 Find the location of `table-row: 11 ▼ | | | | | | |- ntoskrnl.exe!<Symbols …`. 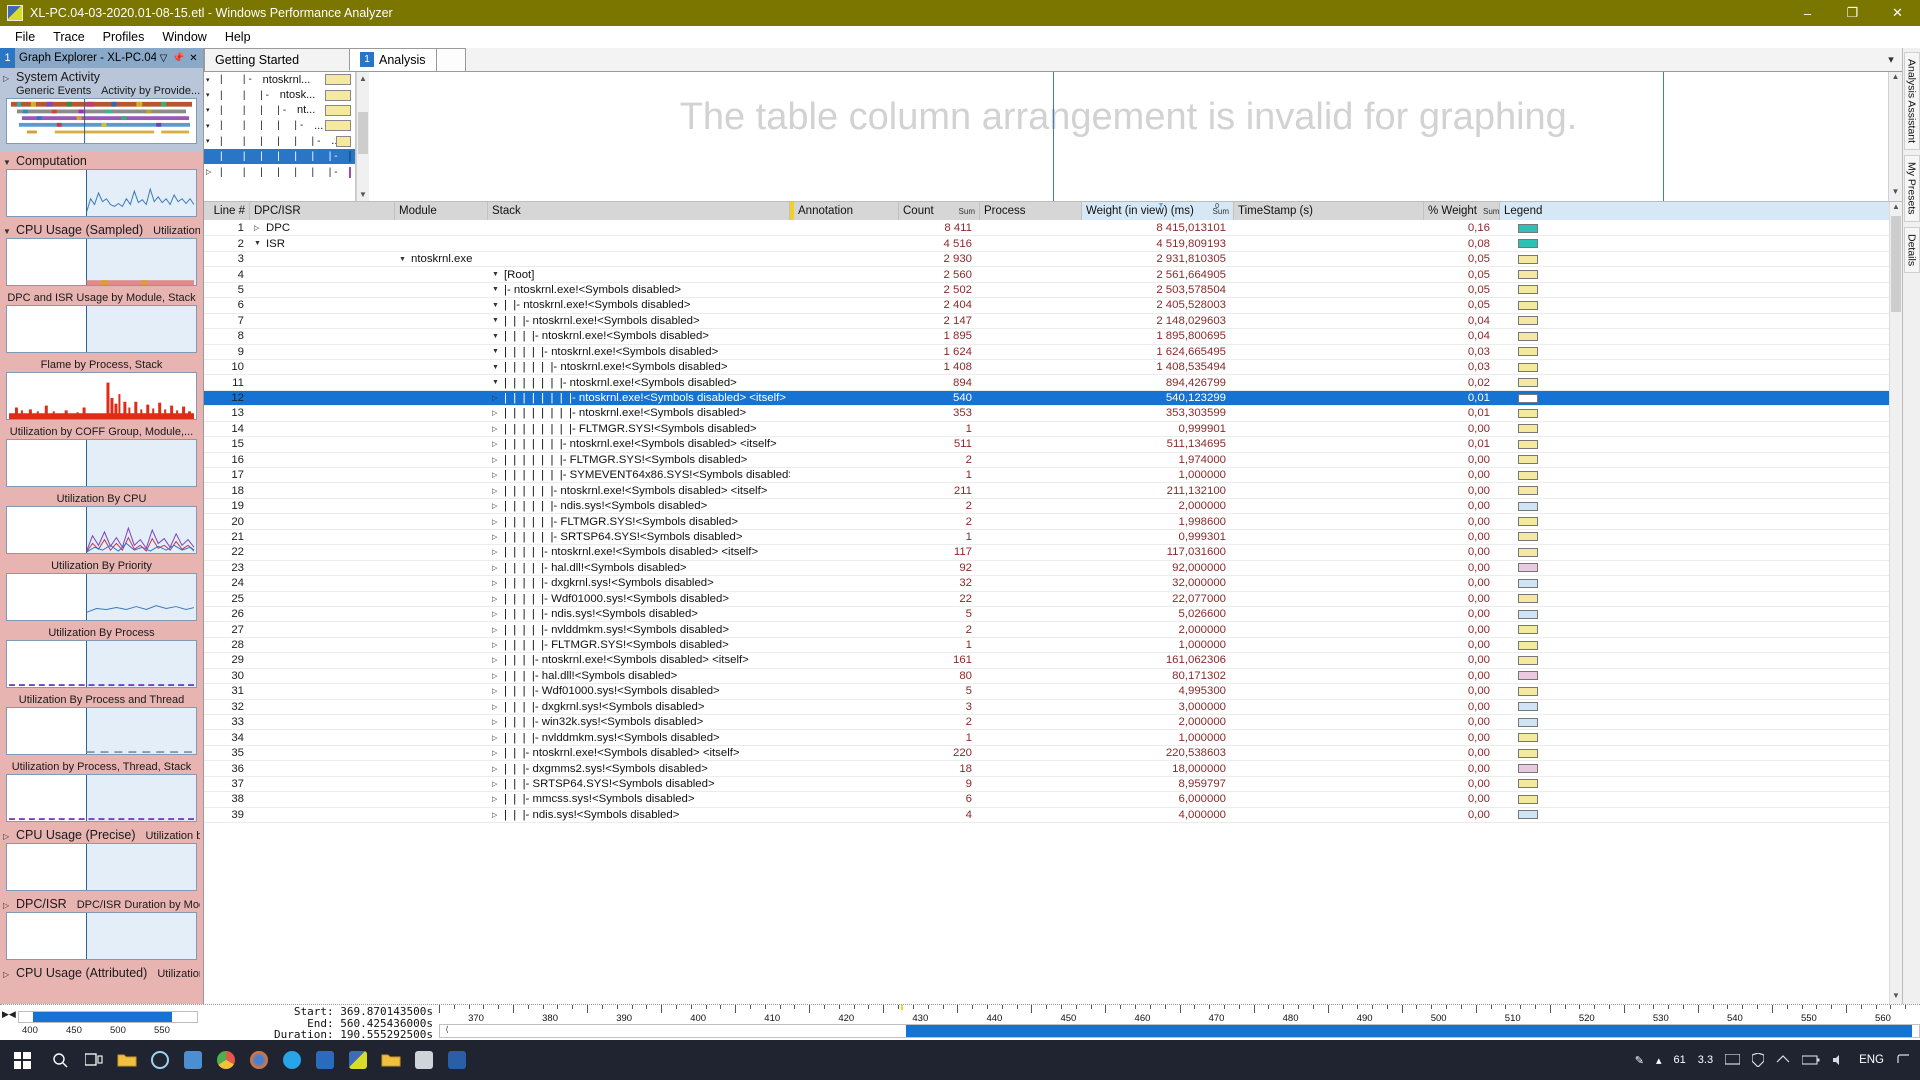

table-row: 11 ▼ | | | | | | |- ntoskrnl.exe!<Symbols … is located at coordinates (1053, 383).